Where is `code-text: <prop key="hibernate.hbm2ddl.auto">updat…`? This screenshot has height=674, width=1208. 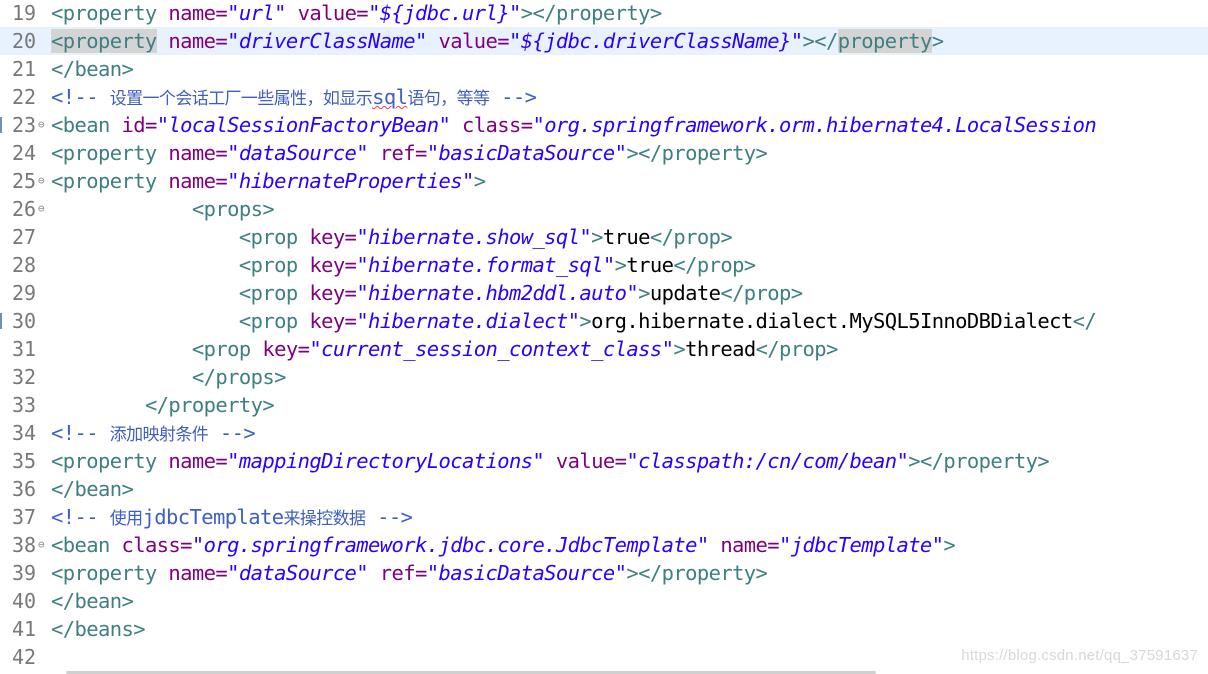 code-text: <prop key="hibernate.hbm2ddl.auto">updat… is located at coordinates (427, 293).